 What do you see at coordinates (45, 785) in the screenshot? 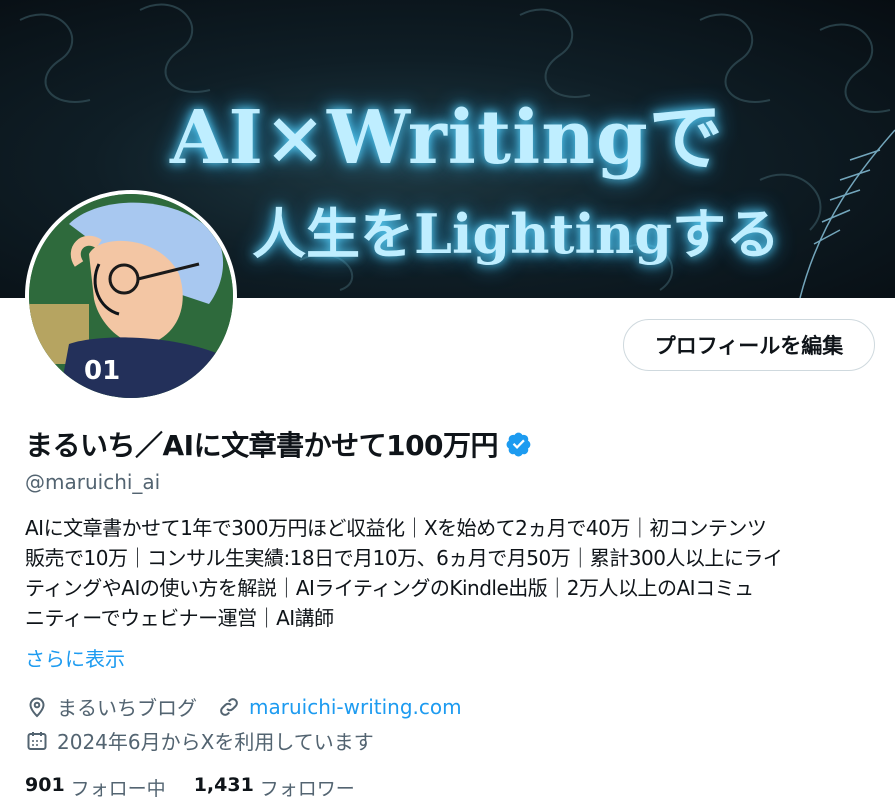
I see `following-count: 901` at bounding box center [45, 785].